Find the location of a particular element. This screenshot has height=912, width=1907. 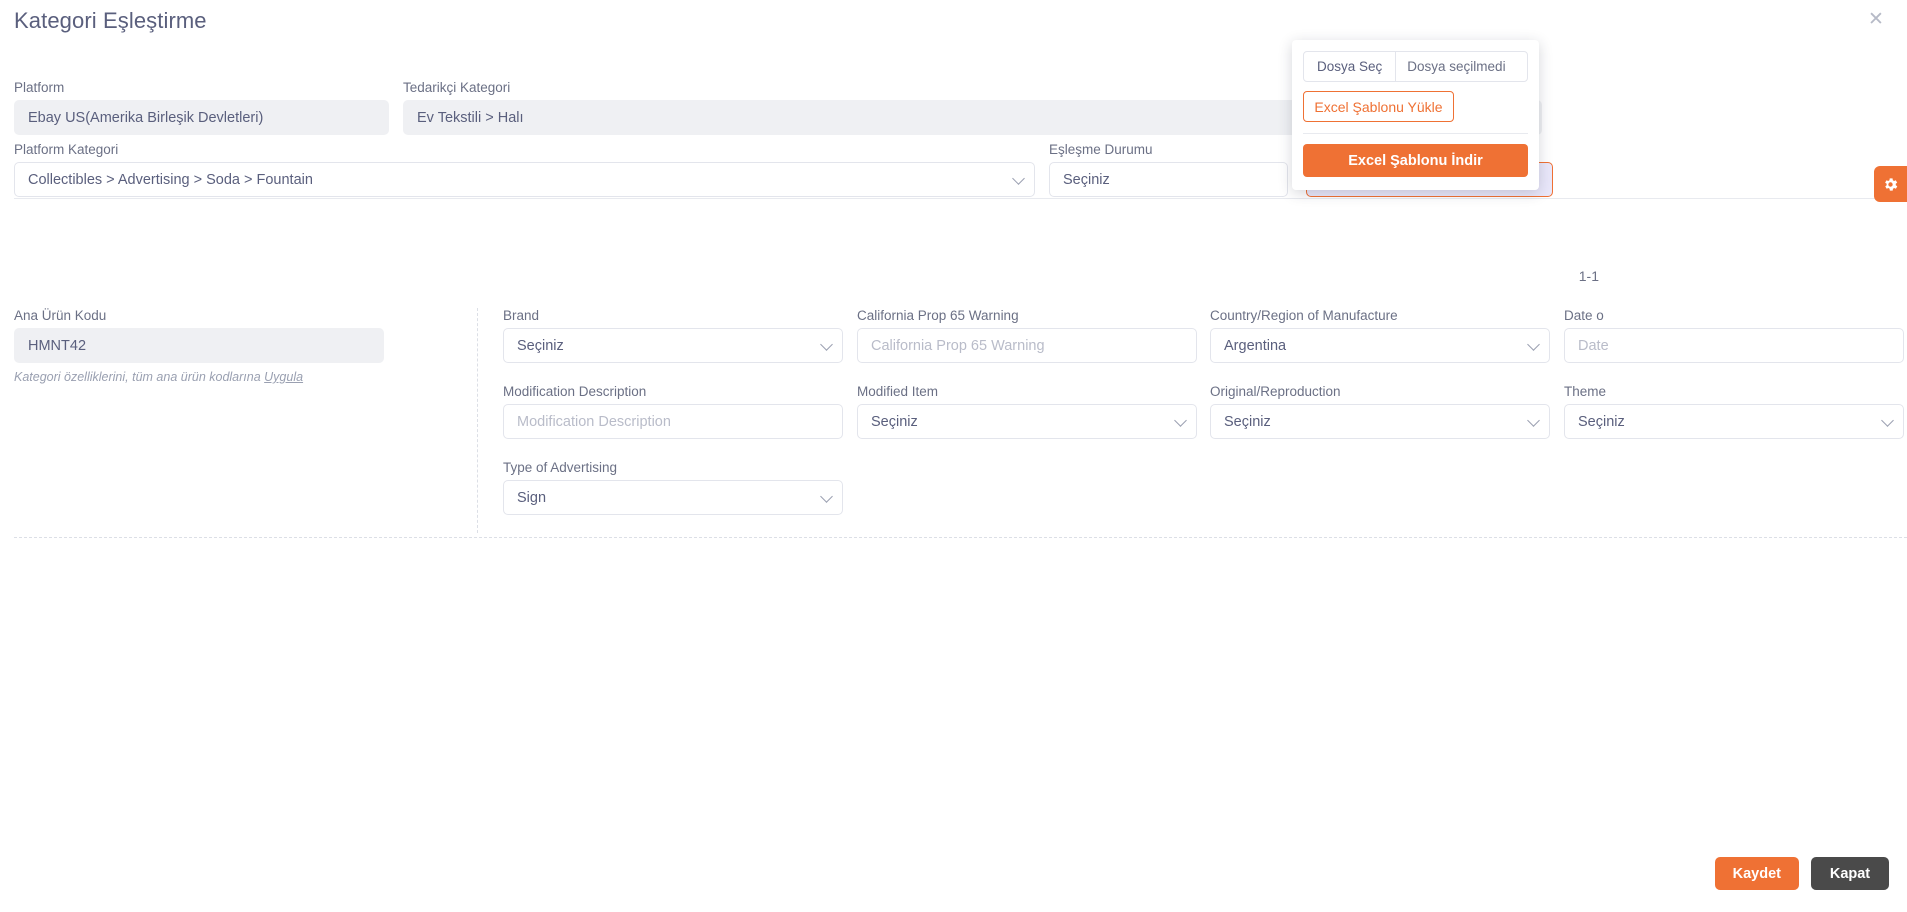

attribute-value: Argentina is located at coordinates (1255, 345).